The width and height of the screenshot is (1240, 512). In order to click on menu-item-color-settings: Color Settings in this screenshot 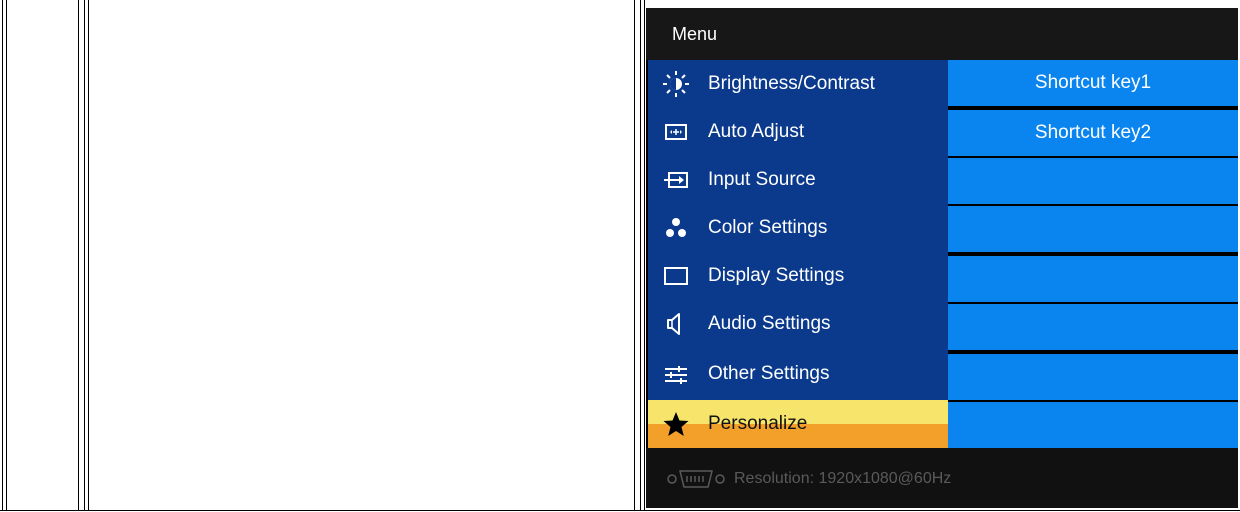, I will do `click(798, 228)`.